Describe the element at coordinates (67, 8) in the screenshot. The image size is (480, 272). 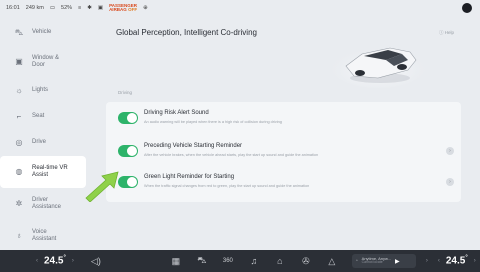
I see `battery-percent: 52%` at that location.